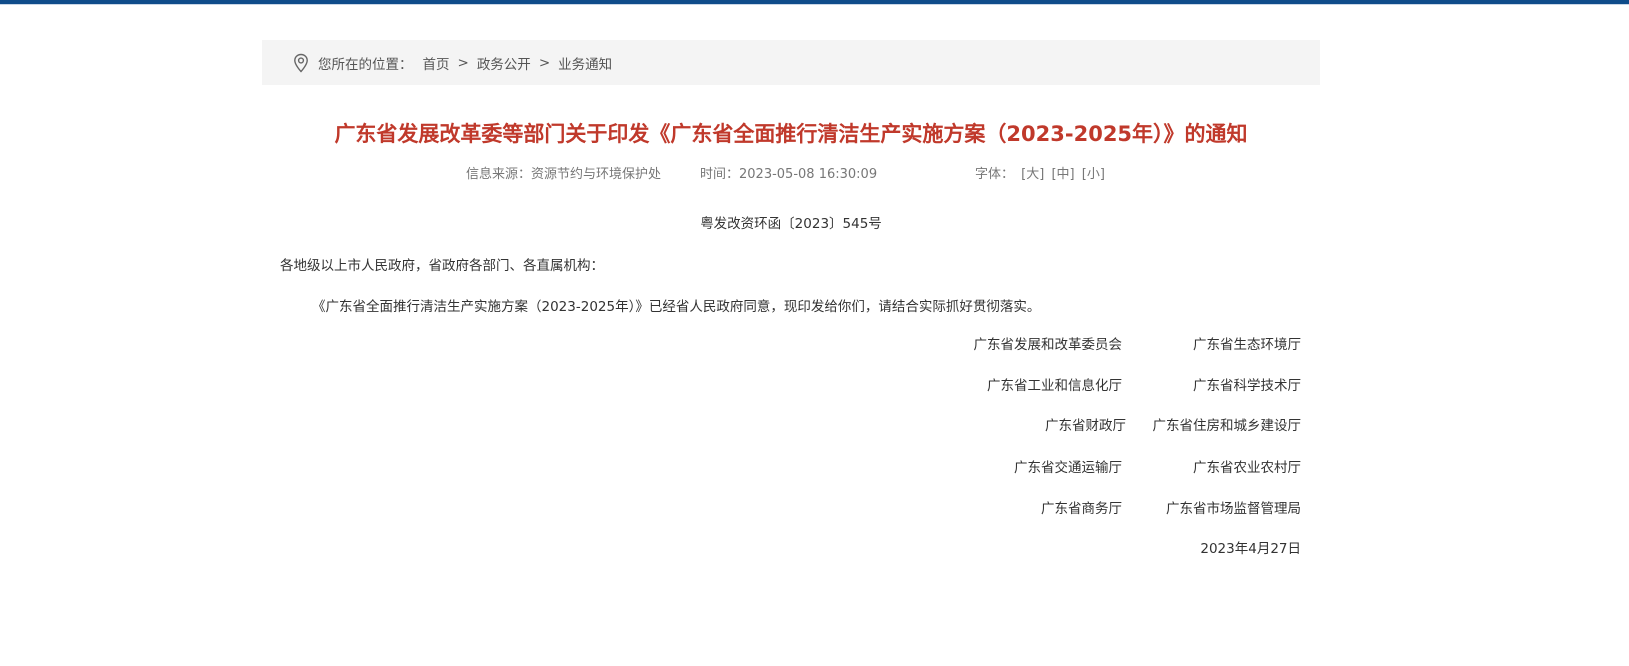 The height and width of the screenshot is (666, 1629). Describe the element at coordinates (504, 63) in the screenshot. I see `breadcrumb-public-affairs-link: 政务公开` at that location.